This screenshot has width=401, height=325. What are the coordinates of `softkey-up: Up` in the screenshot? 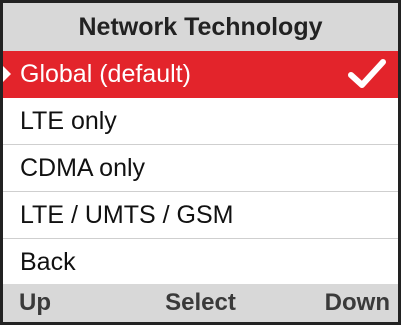 It's located at (35, 303).